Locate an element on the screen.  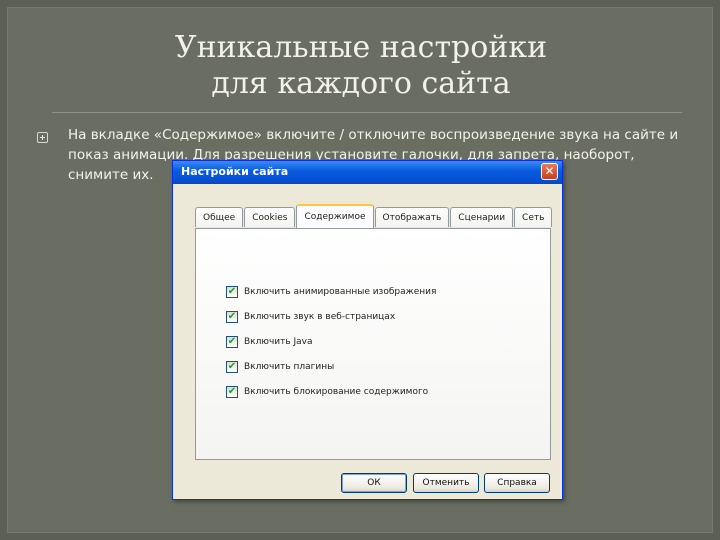
tab-scripts: Сценарии is located at coordinates (482, 217).